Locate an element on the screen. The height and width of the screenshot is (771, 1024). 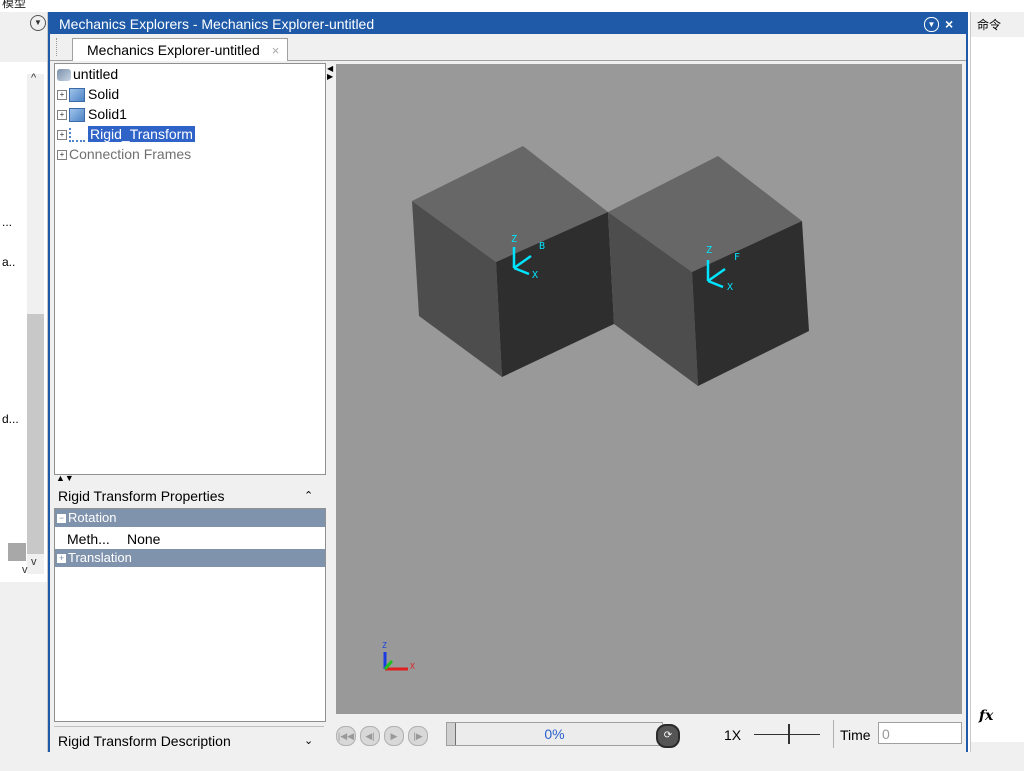
window-close-icon: × is located at coordinates (949, 24).